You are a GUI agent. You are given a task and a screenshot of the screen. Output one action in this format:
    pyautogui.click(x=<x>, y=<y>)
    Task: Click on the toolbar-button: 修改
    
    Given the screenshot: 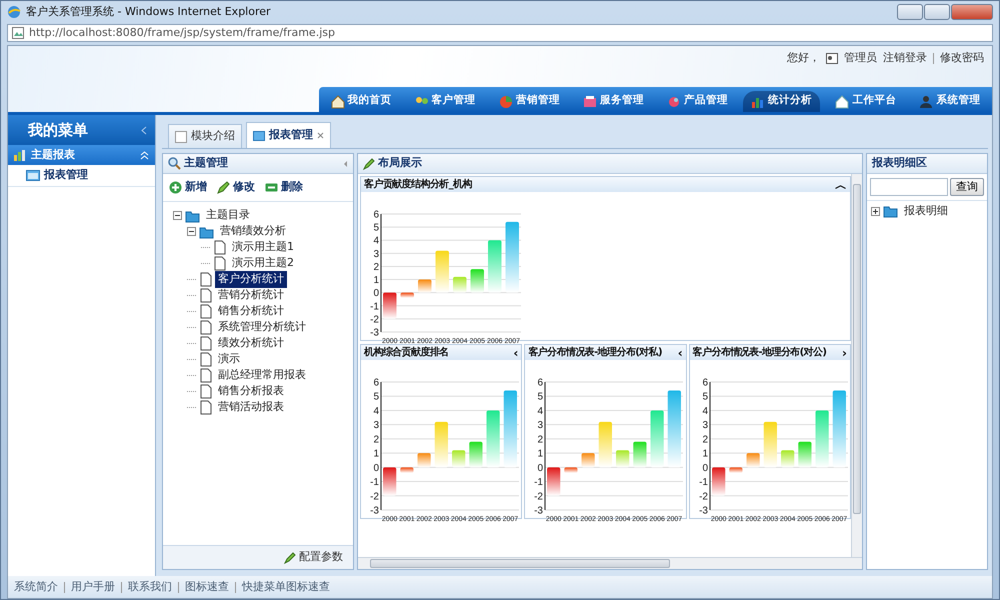 What is the action you would take?
    pyautogui.click(x=236, y=187)
    